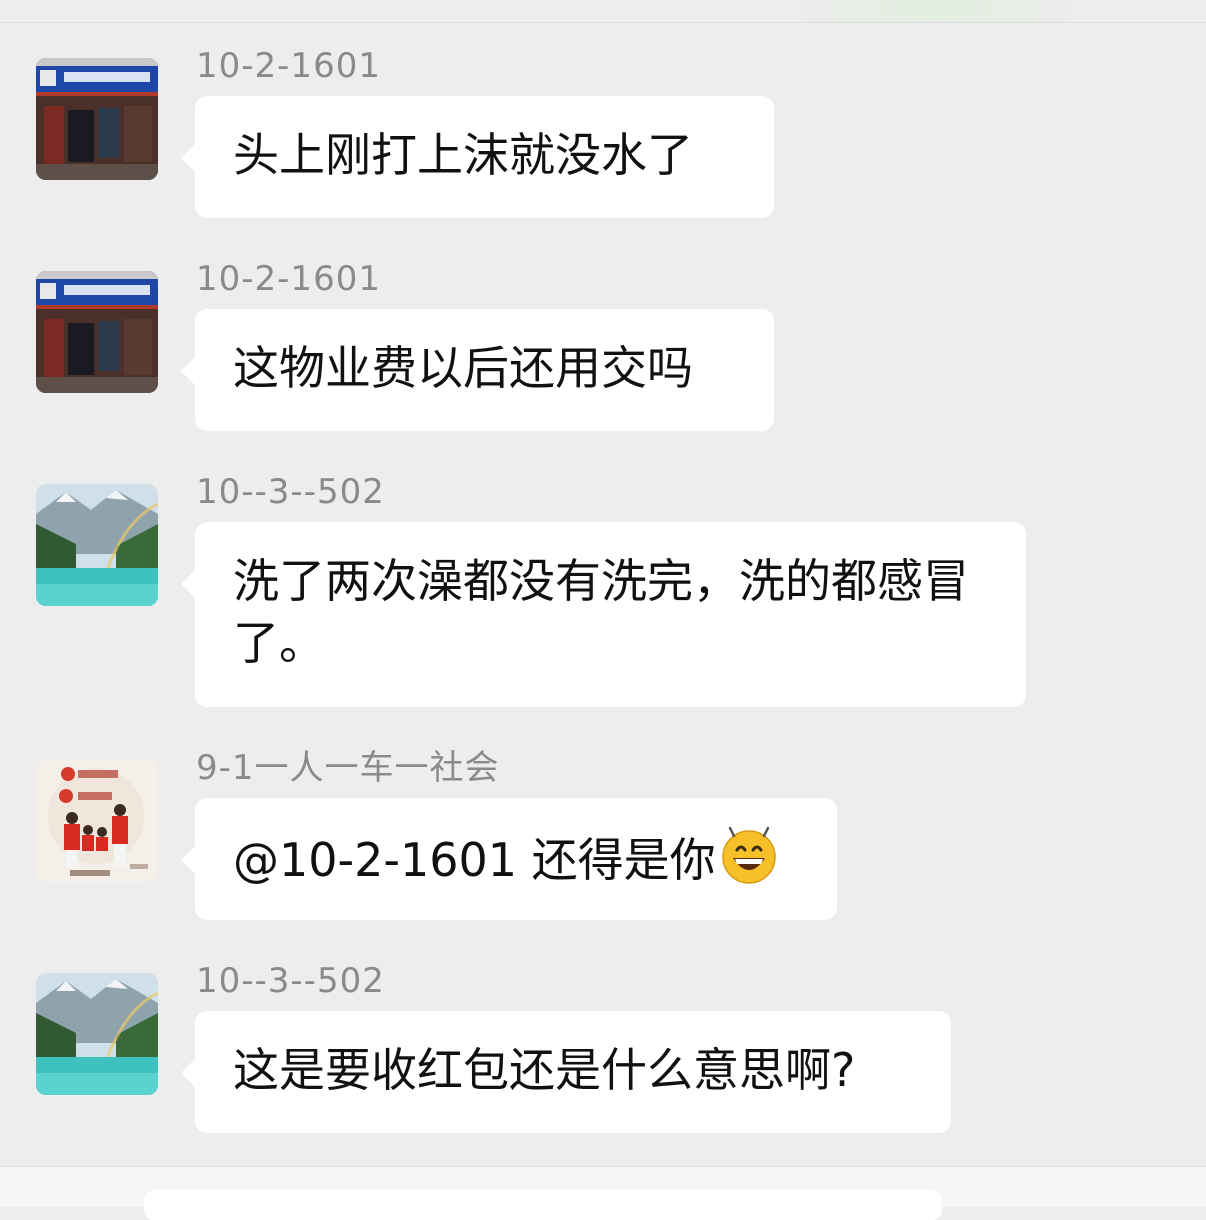  I want to click on message-text: 洗了两次澡都没有洗完，洗的都感冒了。, so click(601, 612).